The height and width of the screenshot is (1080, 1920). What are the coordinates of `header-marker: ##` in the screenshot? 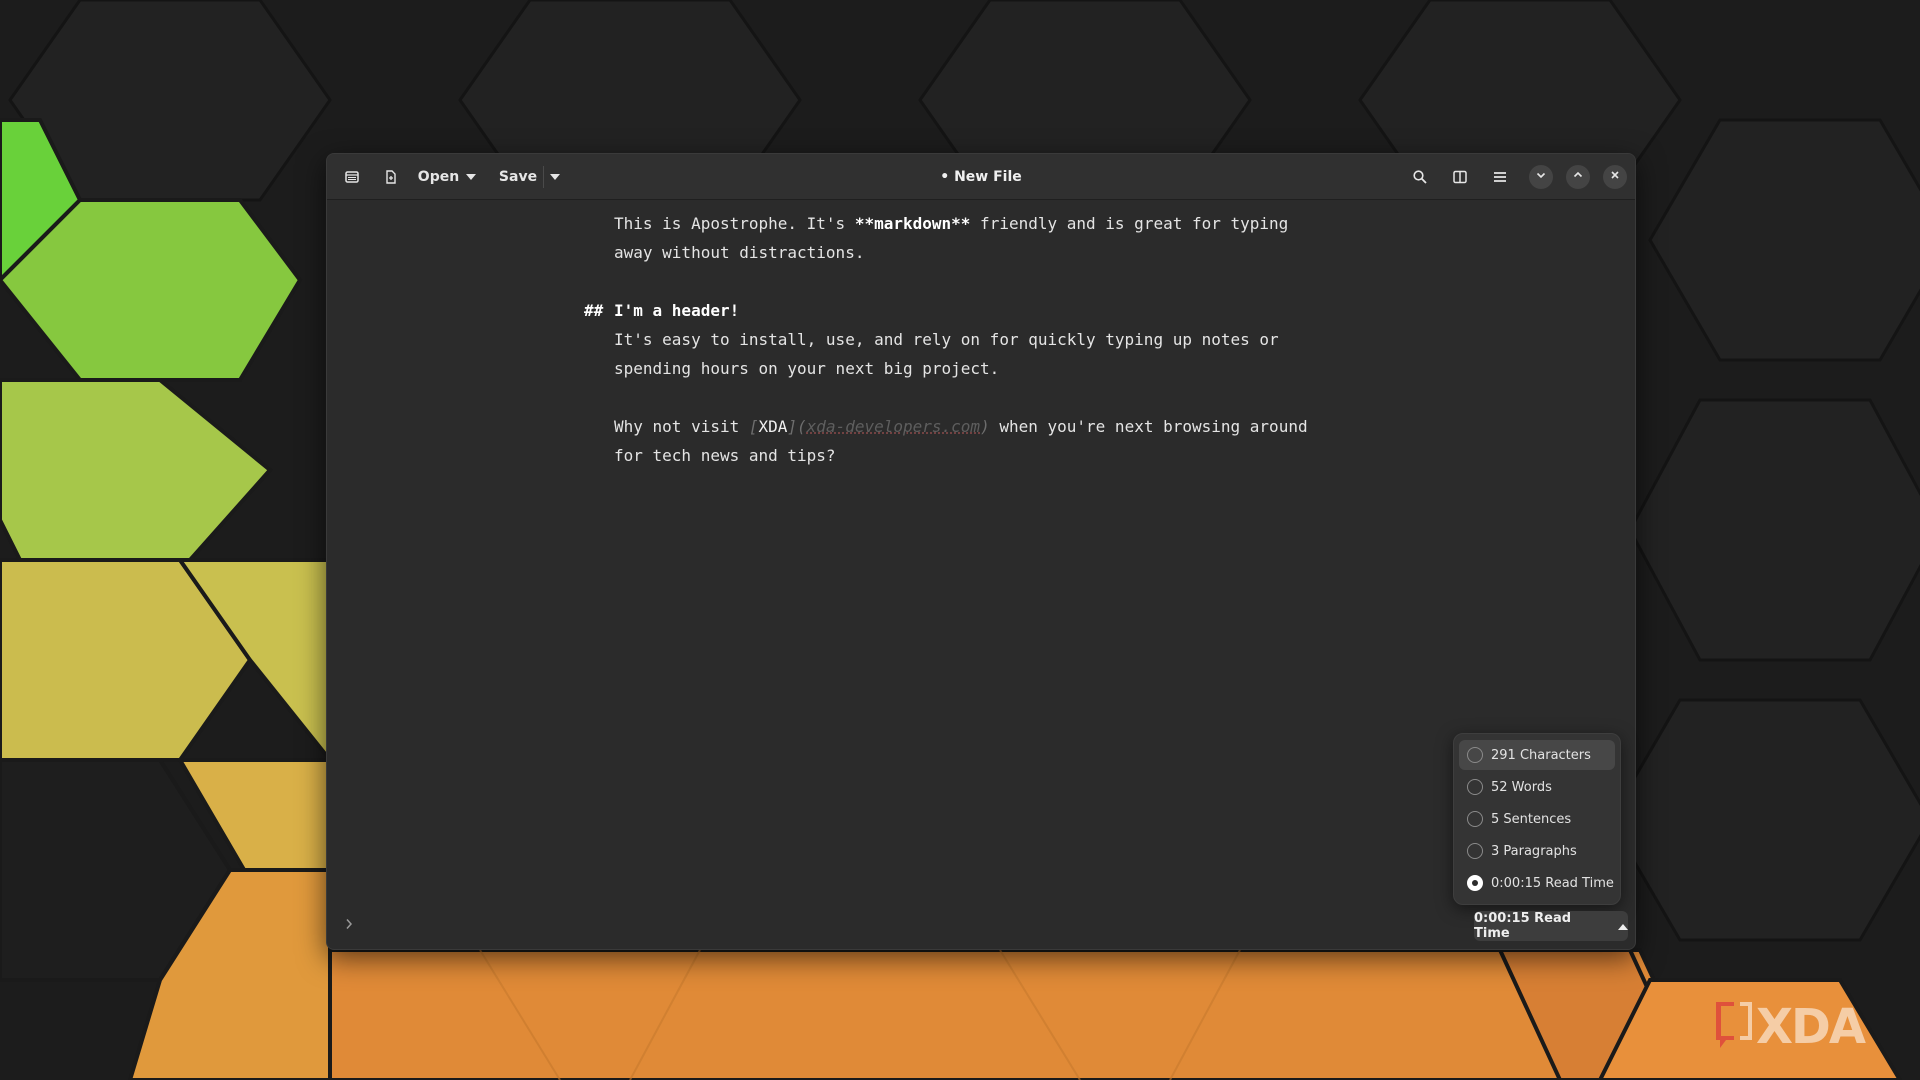 It's located at (593, 310).